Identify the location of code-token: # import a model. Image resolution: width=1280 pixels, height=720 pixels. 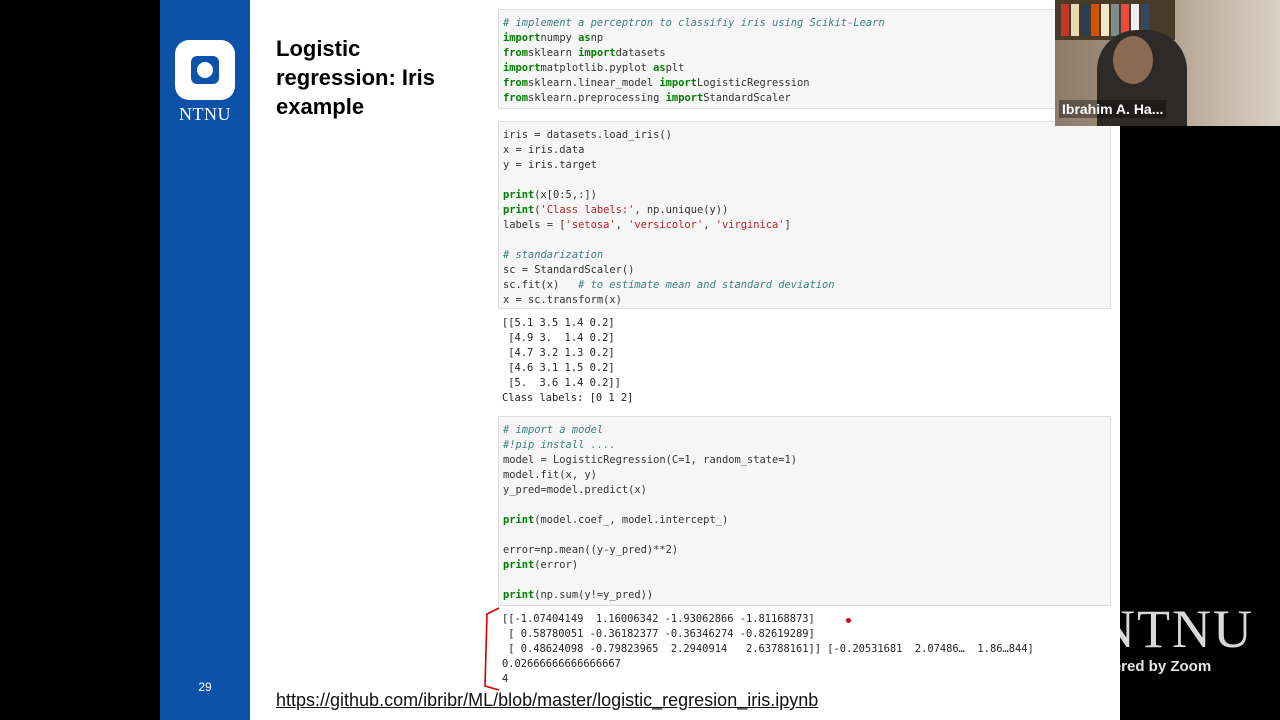
(553, 430).